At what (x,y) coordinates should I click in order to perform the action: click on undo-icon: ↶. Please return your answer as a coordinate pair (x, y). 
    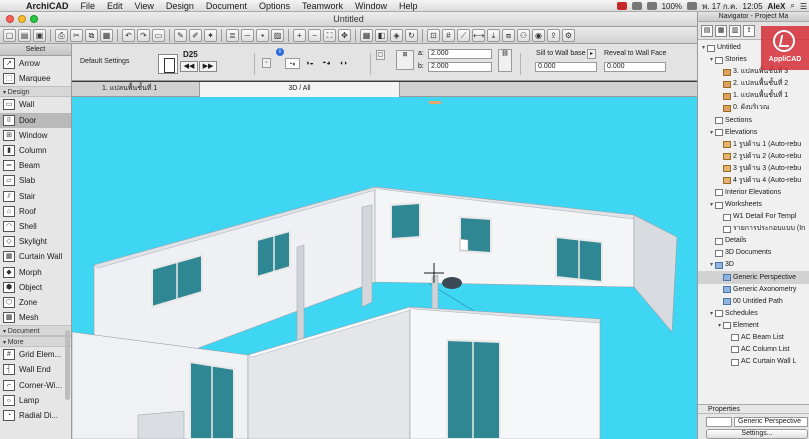
    Looking at the image, I should click on (128, 35).